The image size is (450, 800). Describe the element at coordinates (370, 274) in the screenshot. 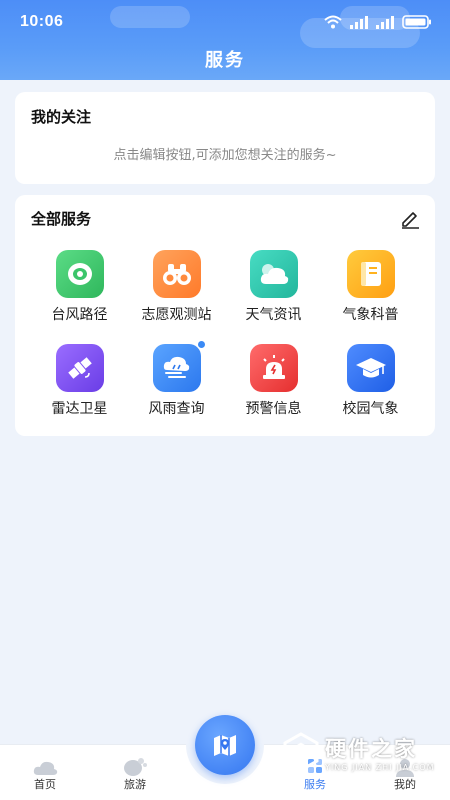

I see `book-icon` at that location.